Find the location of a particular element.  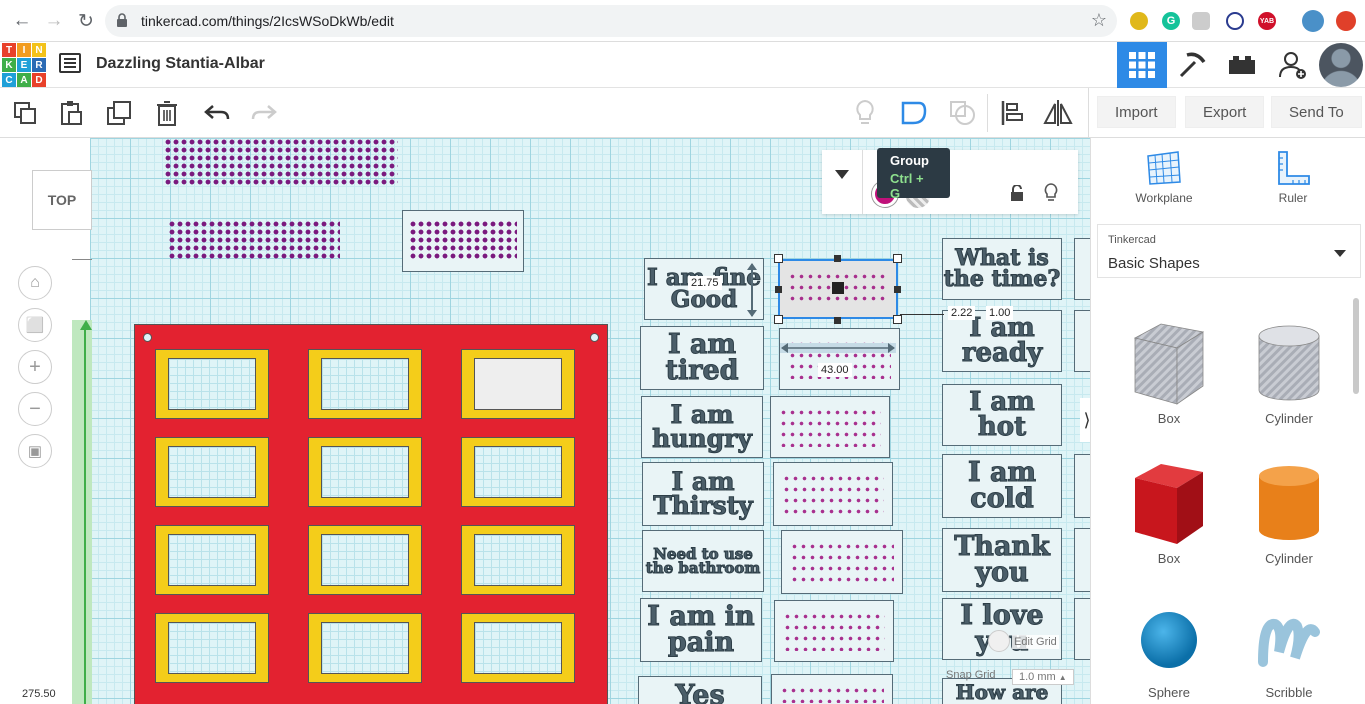

bricks-button is located at coordinates (1242, 65).